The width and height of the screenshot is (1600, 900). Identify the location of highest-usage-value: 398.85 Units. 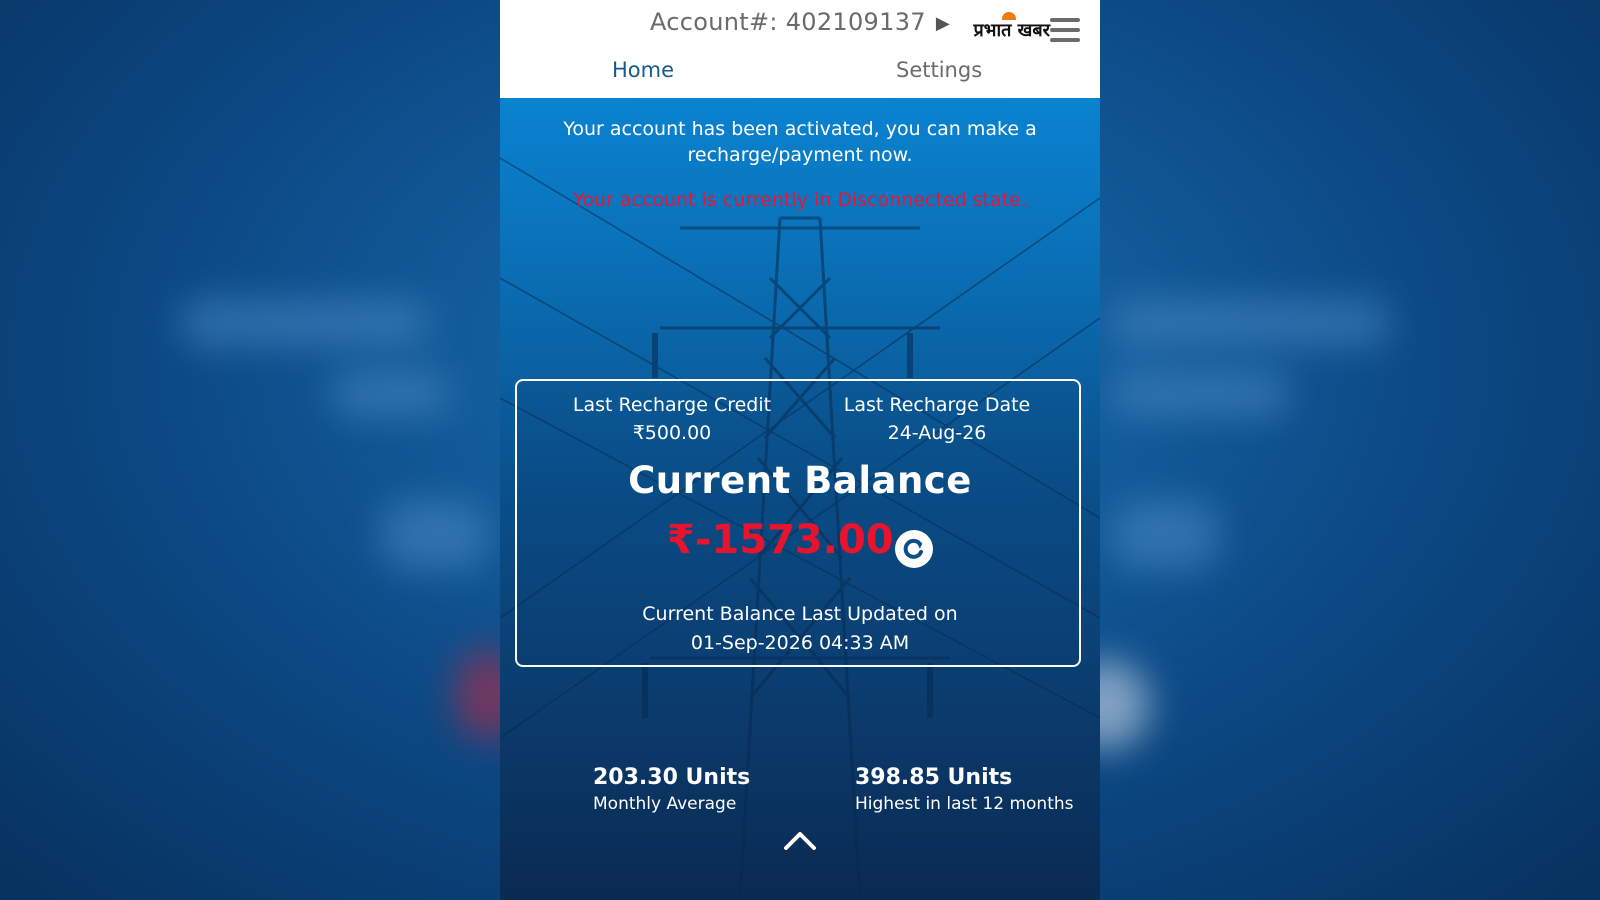
(934, 777).